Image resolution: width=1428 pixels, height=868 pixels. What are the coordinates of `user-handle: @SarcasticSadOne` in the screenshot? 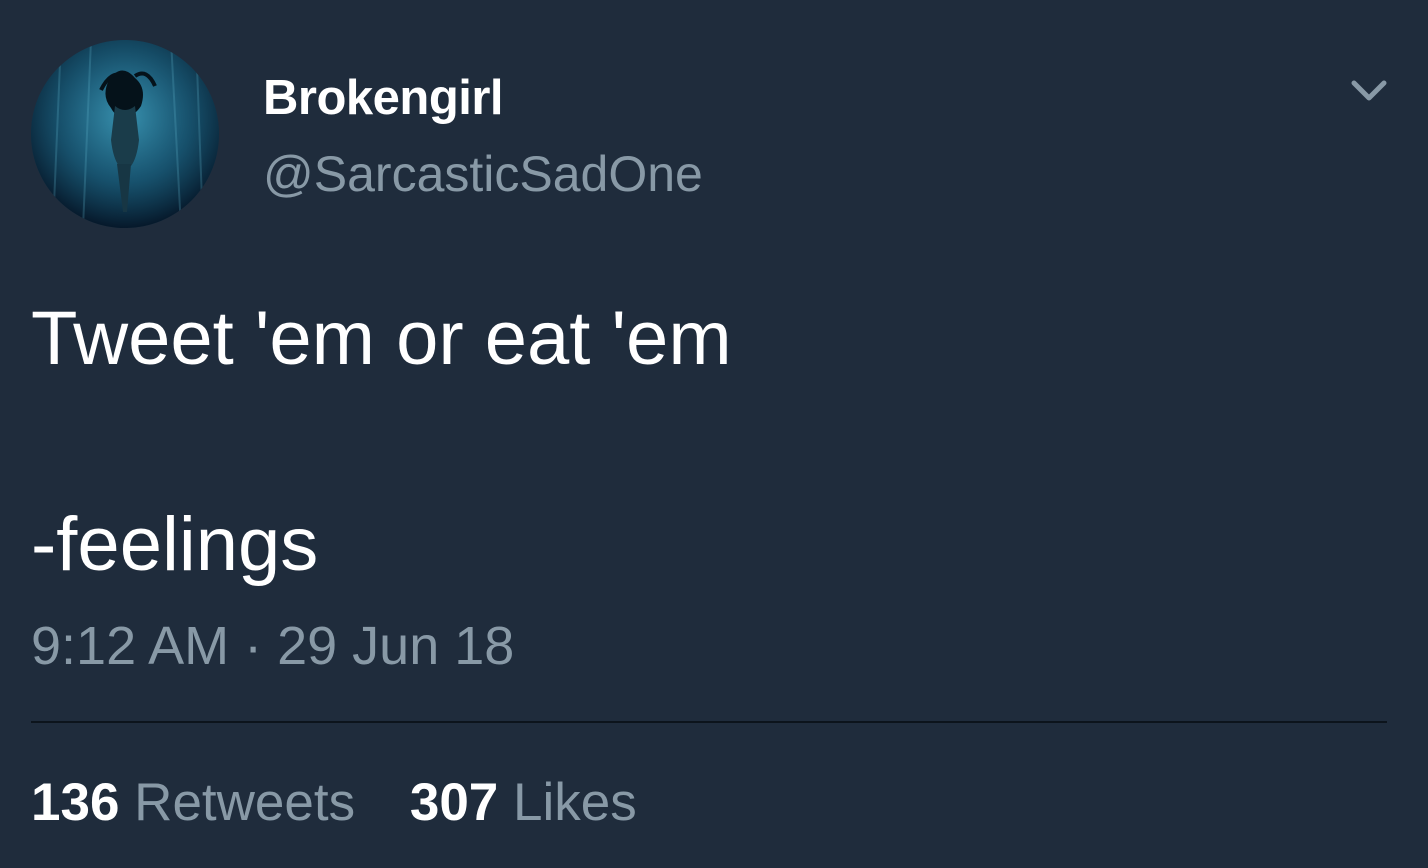 It's located at (483, 174).